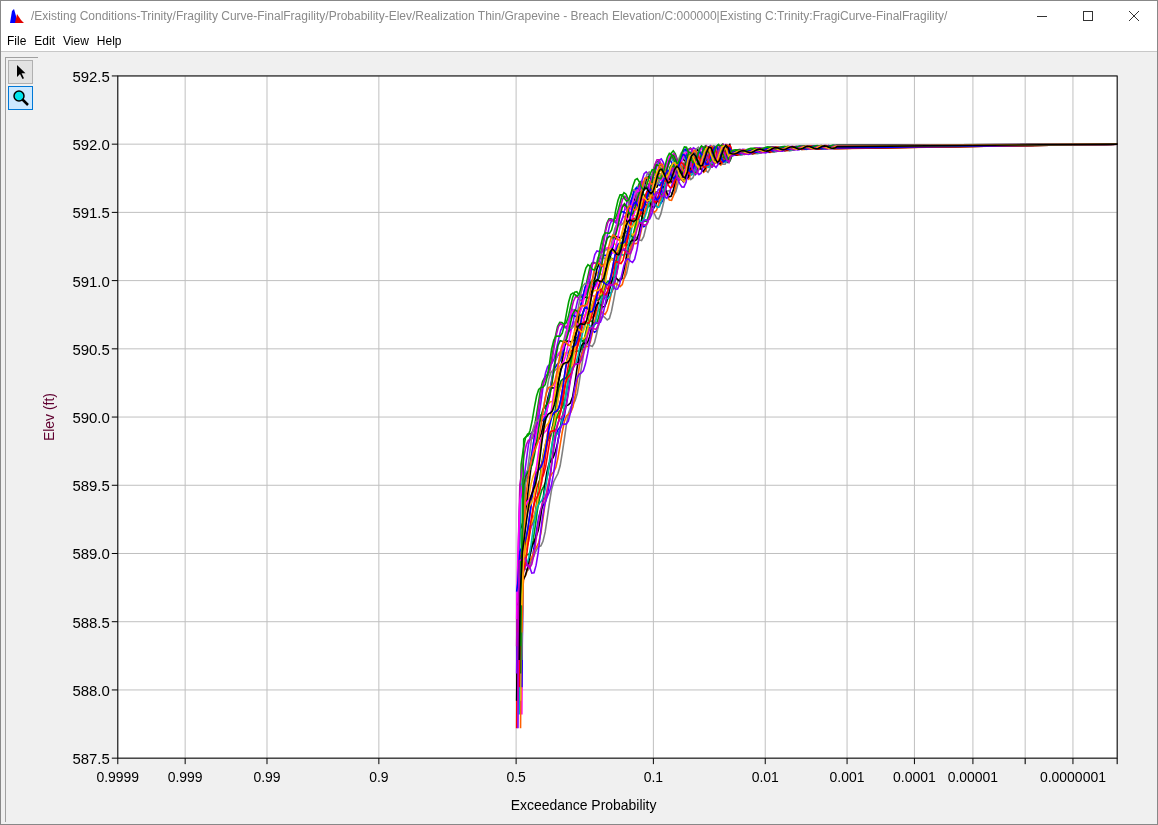 This screenshot has height=825, width=1158. What do you see at coordinates (91, 145) in the screenshot?
I see `y-tick-label: 592.0` at bounding box center [91, 145].